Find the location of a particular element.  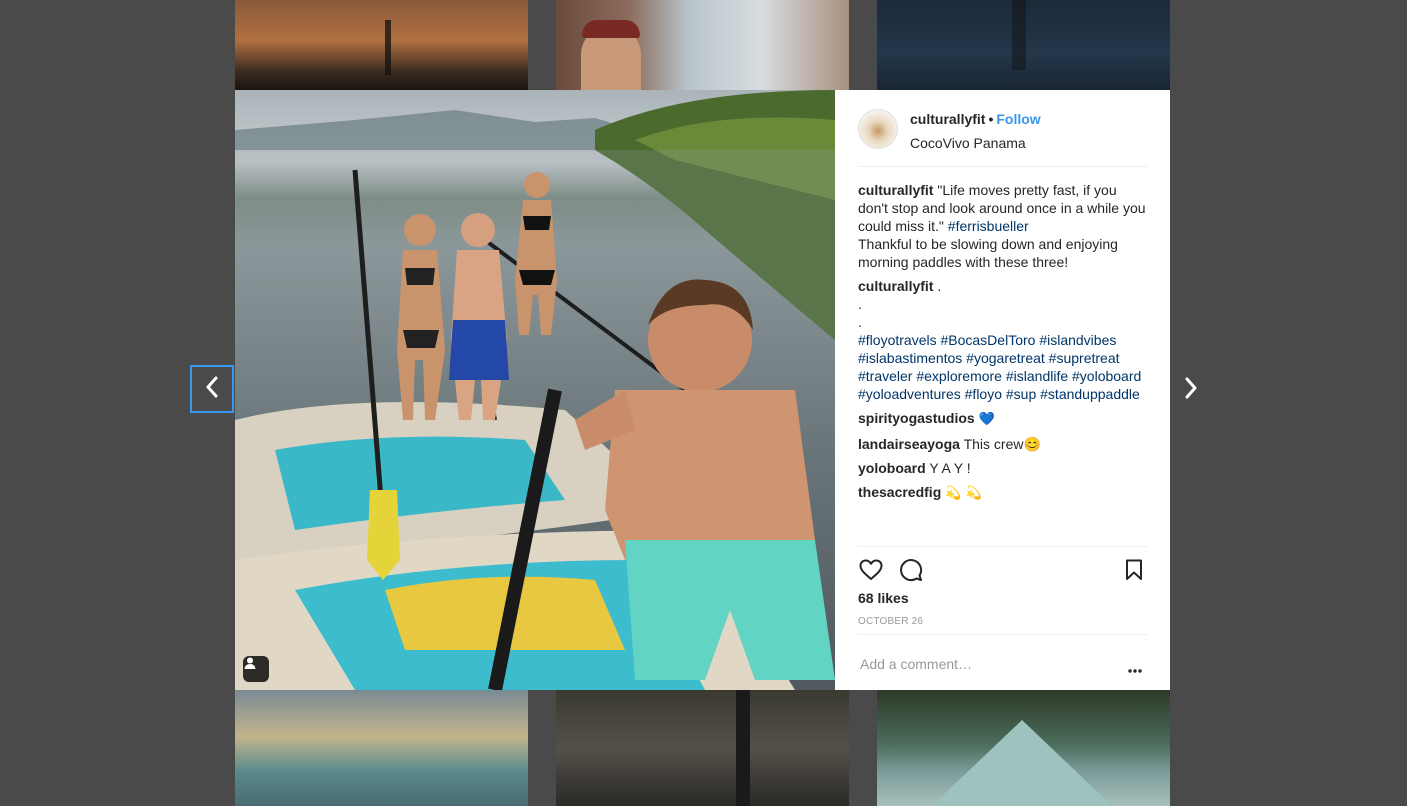

comment-text: This crew😊 is located at coordinates (1002, 444).